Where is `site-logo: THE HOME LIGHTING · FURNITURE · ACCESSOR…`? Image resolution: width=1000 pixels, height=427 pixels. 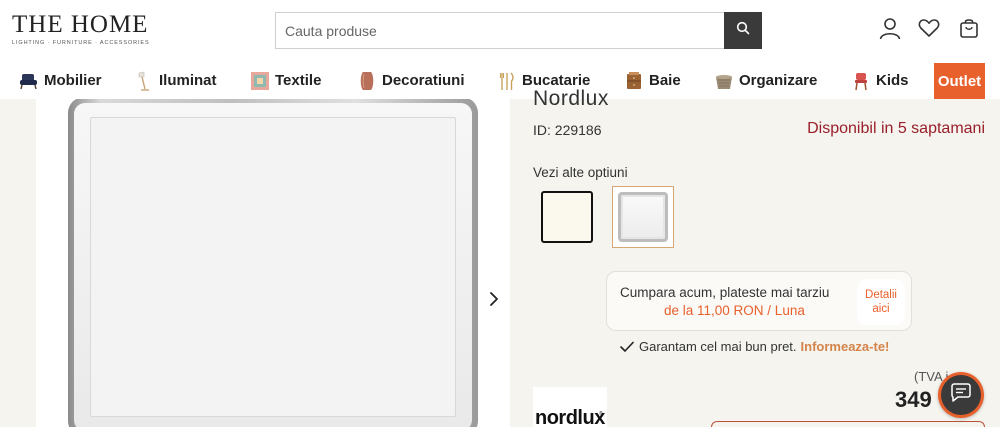
site-logo: THE HOME LIGHTING · FURNITURE · ACCESSOR… is located at coordinates (84, 30).